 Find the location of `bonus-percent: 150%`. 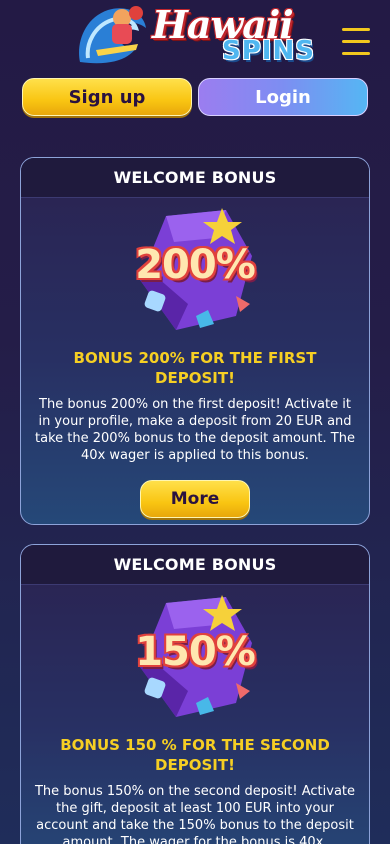

bonus-percent: 150% is located at coordinates (195, 652).